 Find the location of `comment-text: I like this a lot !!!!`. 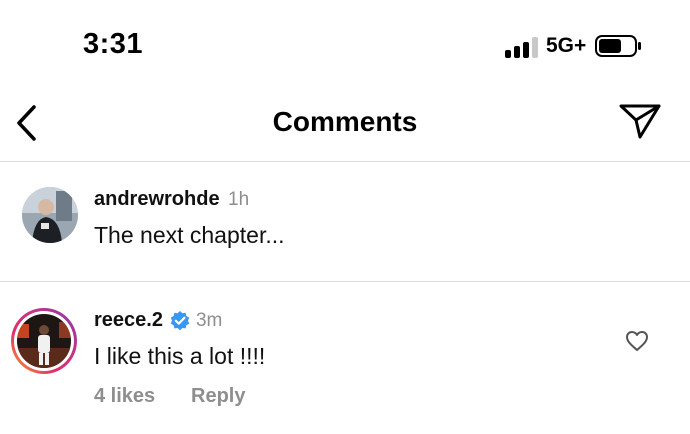

comment-text: I like this a lot !!!! is located at coordinates (180, 356).